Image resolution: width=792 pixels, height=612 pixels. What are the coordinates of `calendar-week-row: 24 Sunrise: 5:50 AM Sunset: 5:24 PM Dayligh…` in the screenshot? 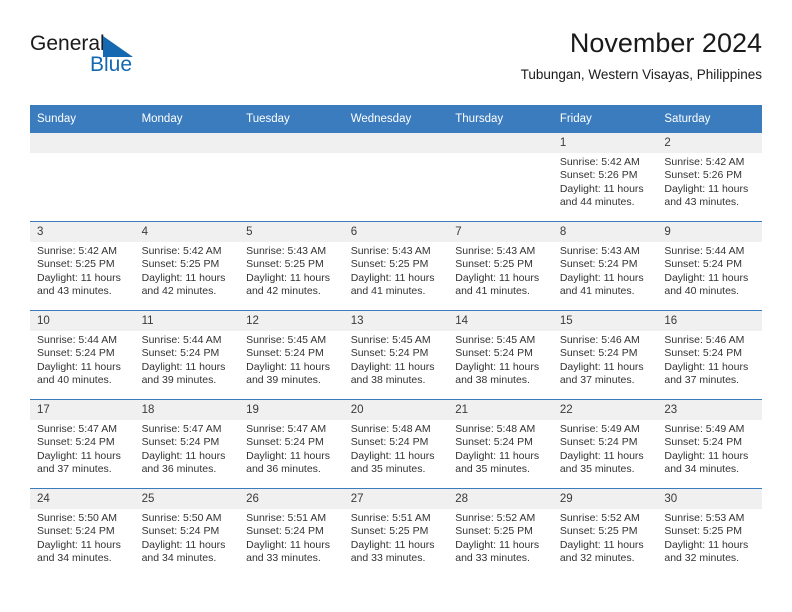 It's located at (396, 532).